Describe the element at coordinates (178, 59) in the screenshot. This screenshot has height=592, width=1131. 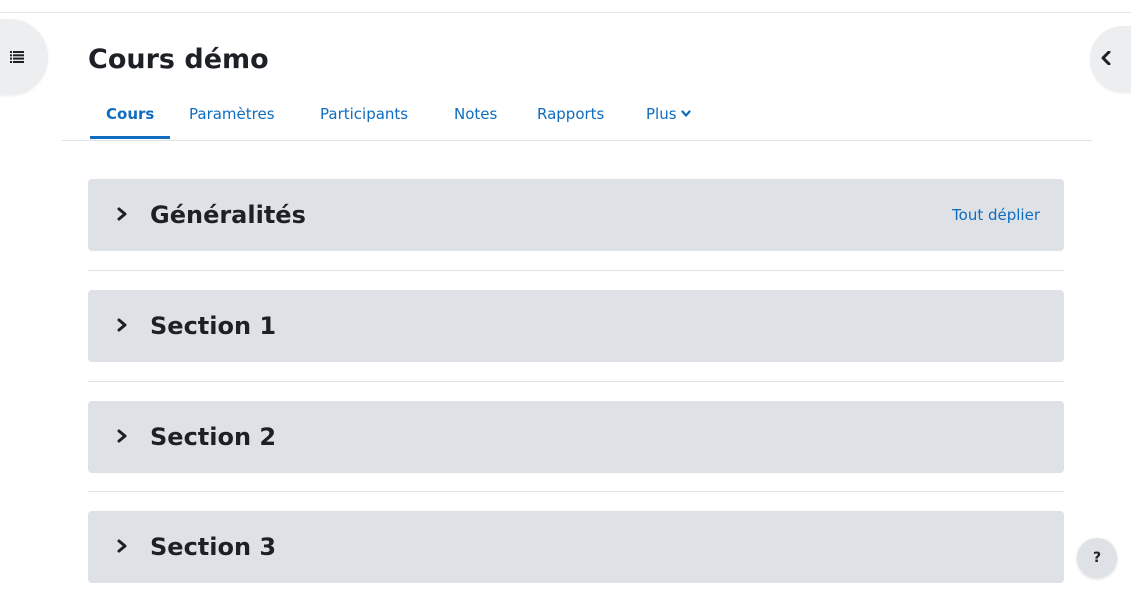
I see `page-title: Cours démo` at that location.